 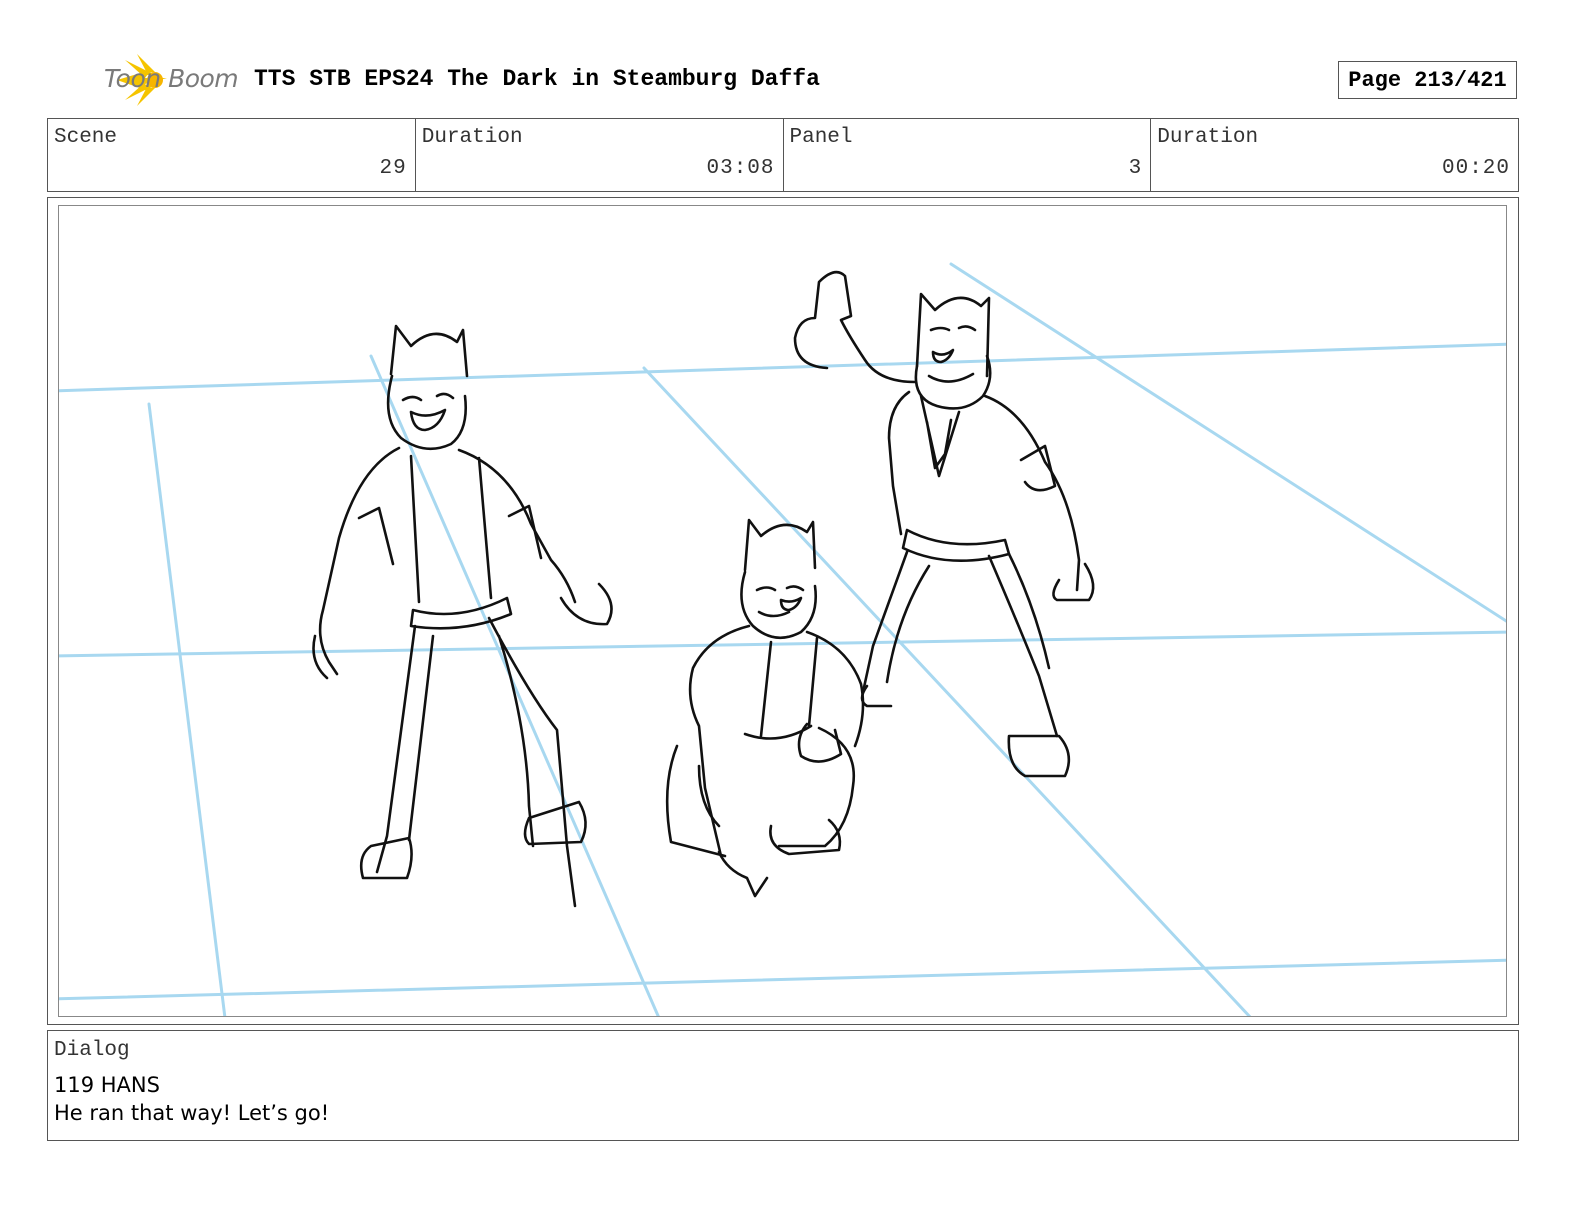 What do you see at coordinates (472, 137) in the screenshot?
I see `scene-duration-label: Duration` at bounding box center [472, 137].